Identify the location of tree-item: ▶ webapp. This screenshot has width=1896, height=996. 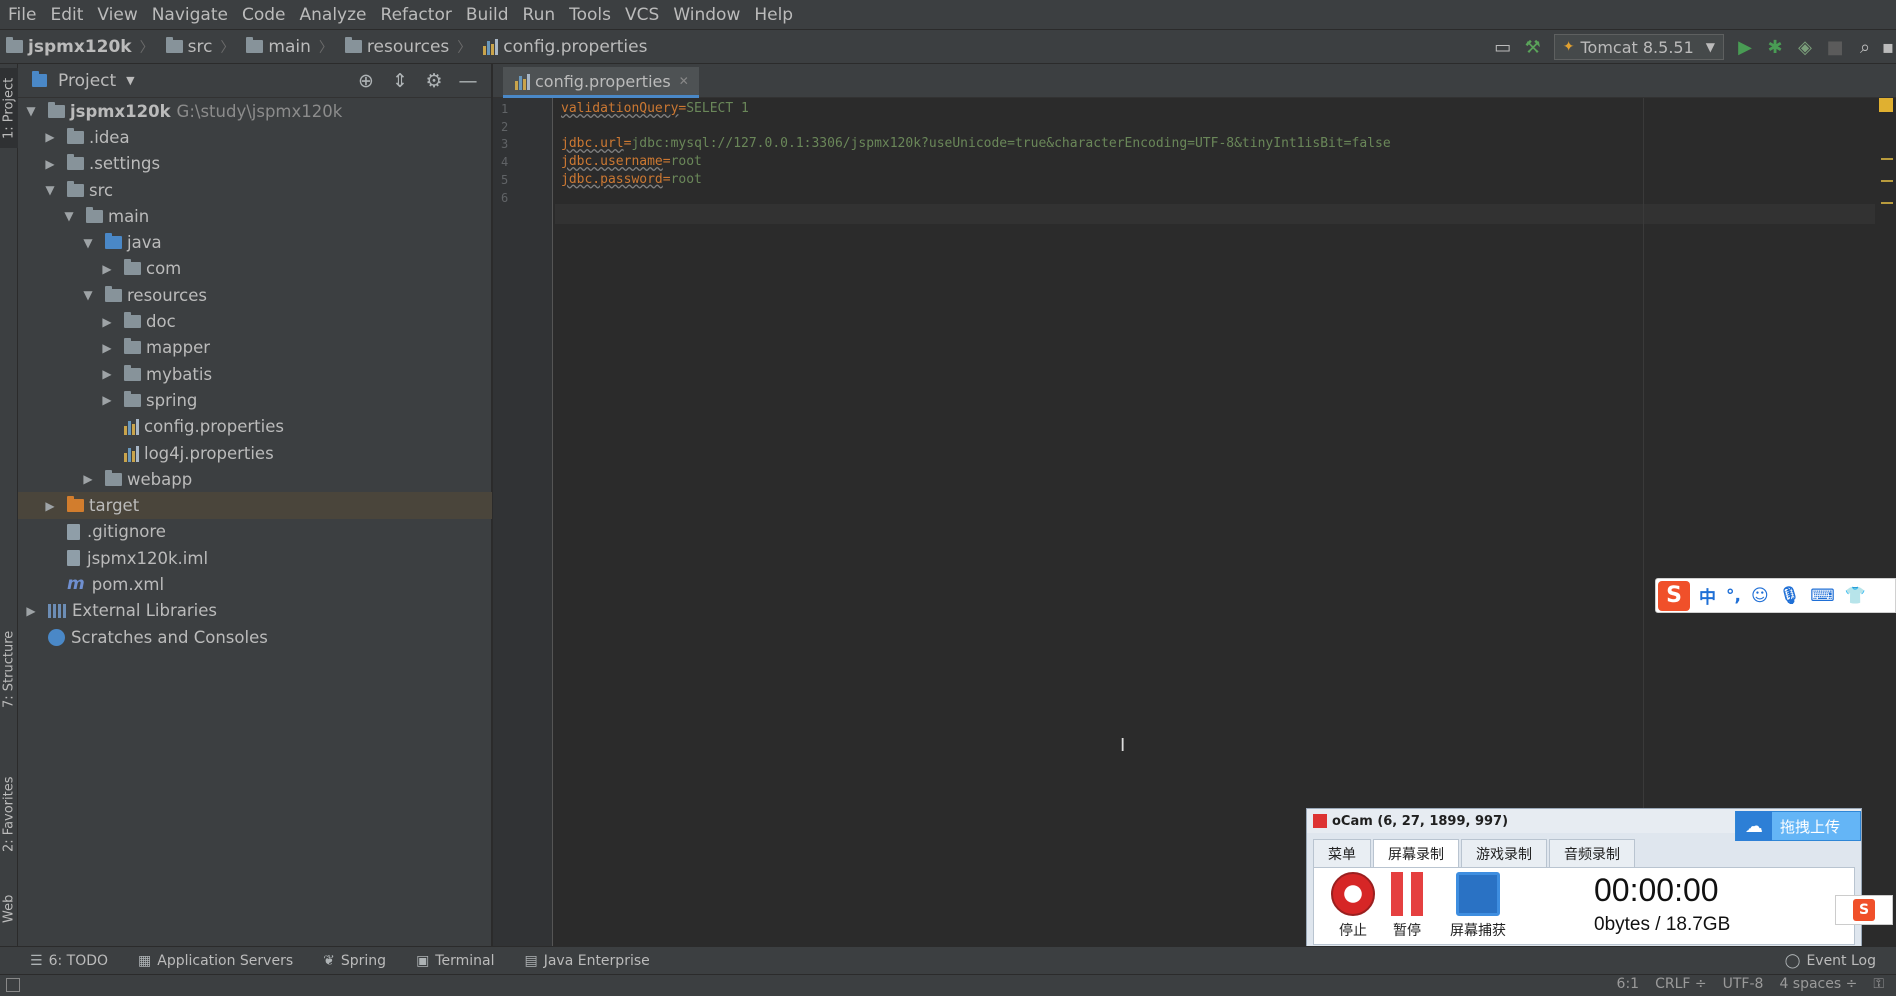
(255, 479).